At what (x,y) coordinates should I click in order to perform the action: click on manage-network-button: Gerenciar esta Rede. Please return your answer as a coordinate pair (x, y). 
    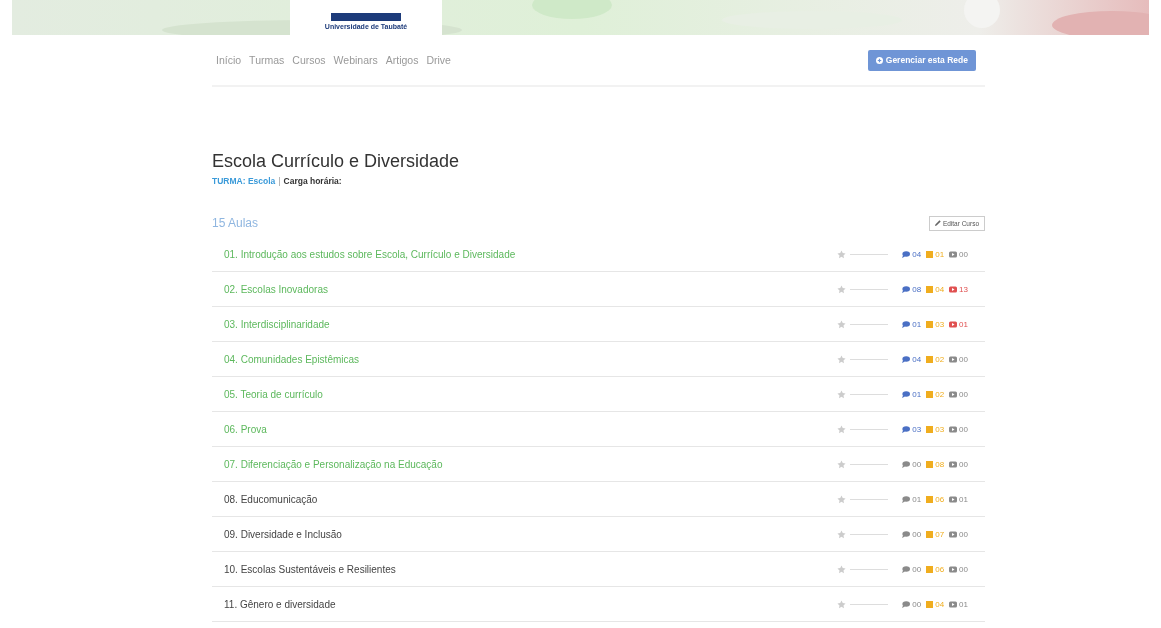
    Looking at the image, I should click on (921, 60).